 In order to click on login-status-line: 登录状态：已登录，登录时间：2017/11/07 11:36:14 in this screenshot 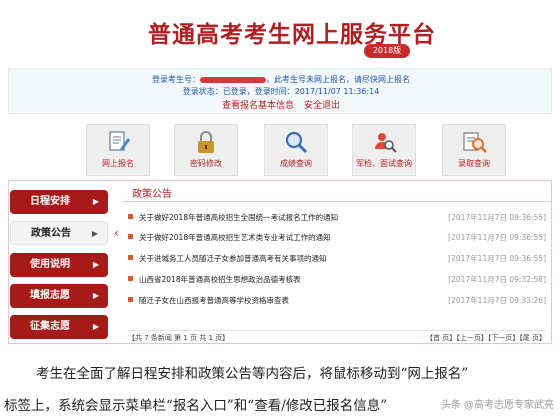, I will do `click(281, 91)`.